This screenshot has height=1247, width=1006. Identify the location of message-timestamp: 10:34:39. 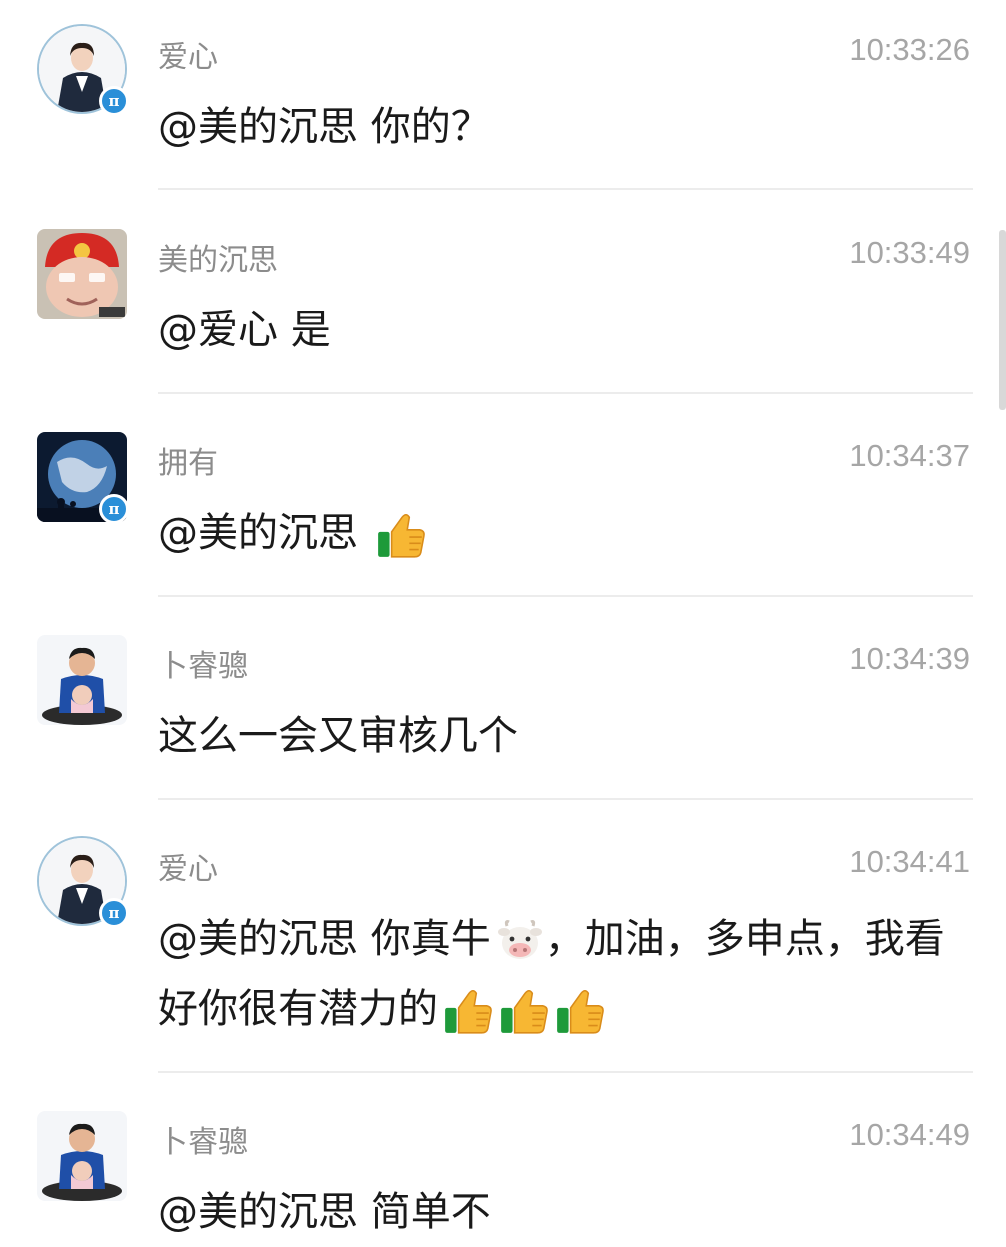
(909, 658).